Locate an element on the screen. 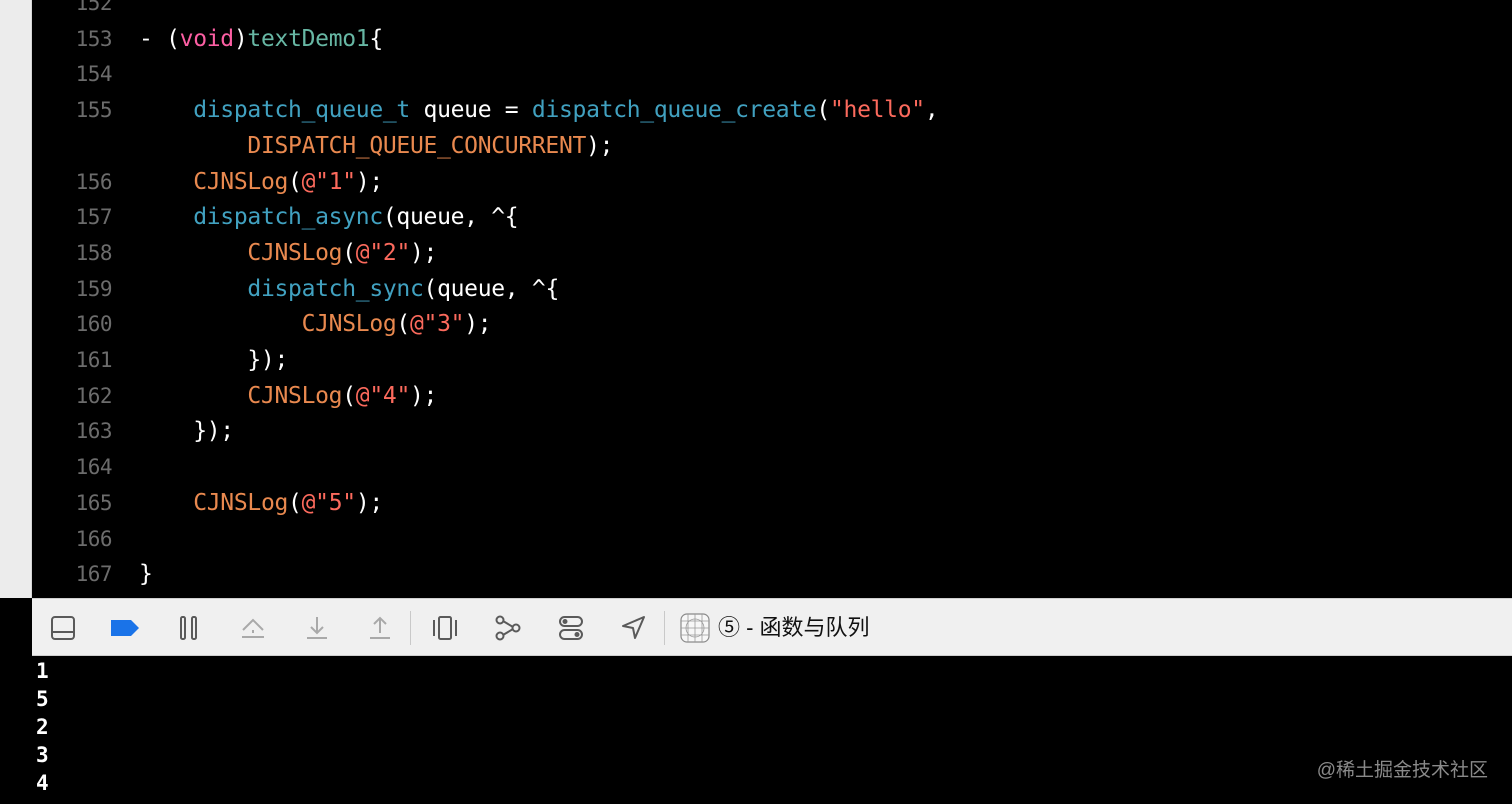  step-into-icon is located at coordinates (317, 628).